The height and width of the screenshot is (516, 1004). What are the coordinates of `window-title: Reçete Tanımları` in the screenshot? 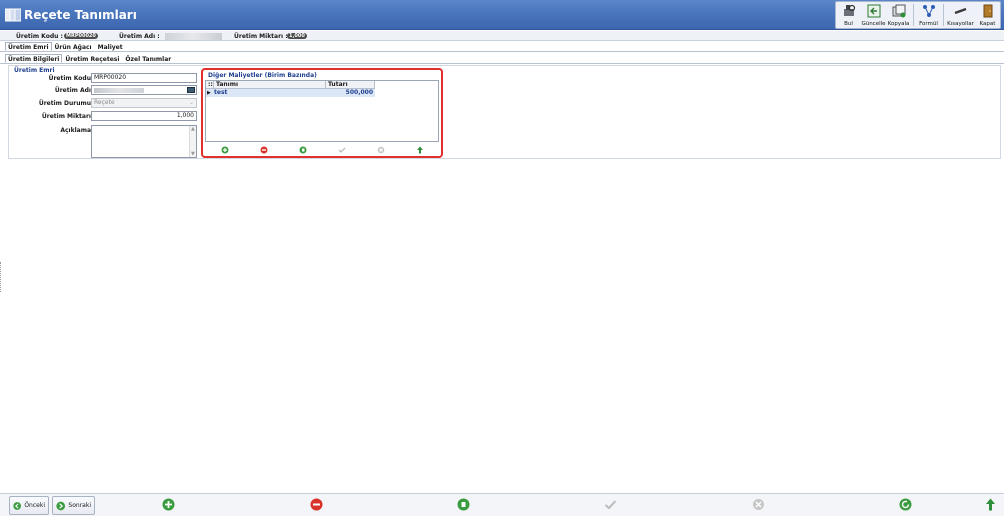 It's located at (80, 15).